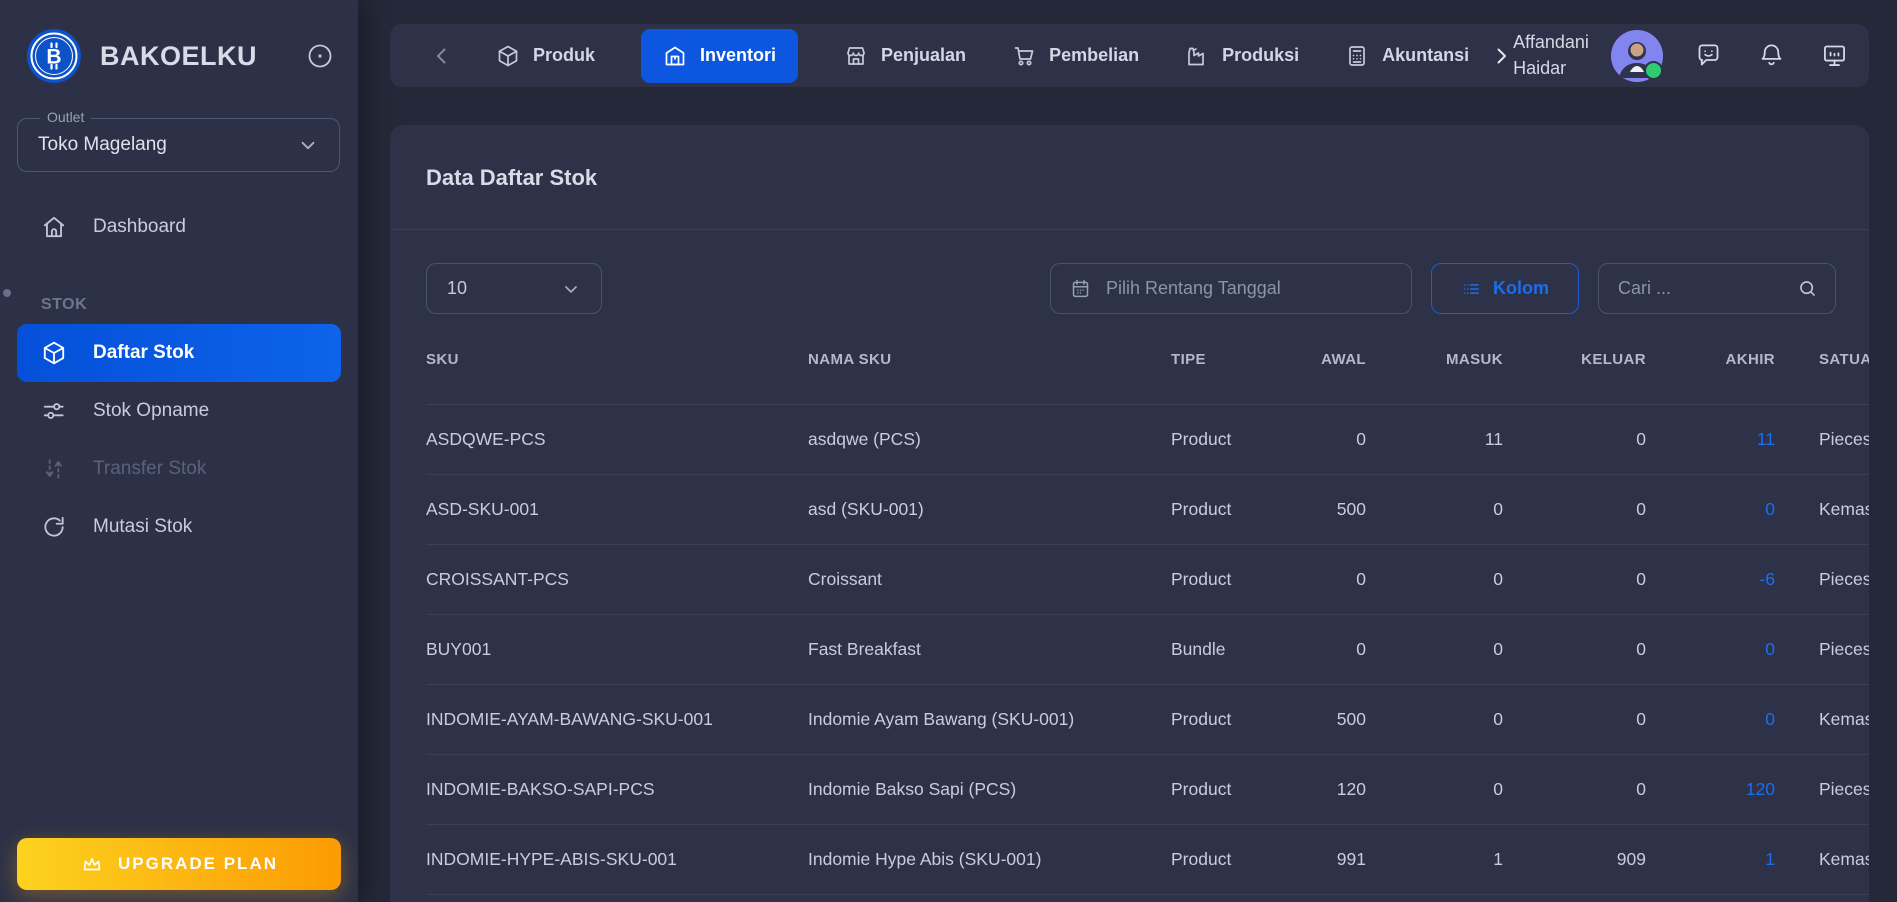 This screenshot has height=902, width=1897. Describe the element at coordinates (442, 359) in the screenshot. I see `column-header-sku: SKU` at that location.